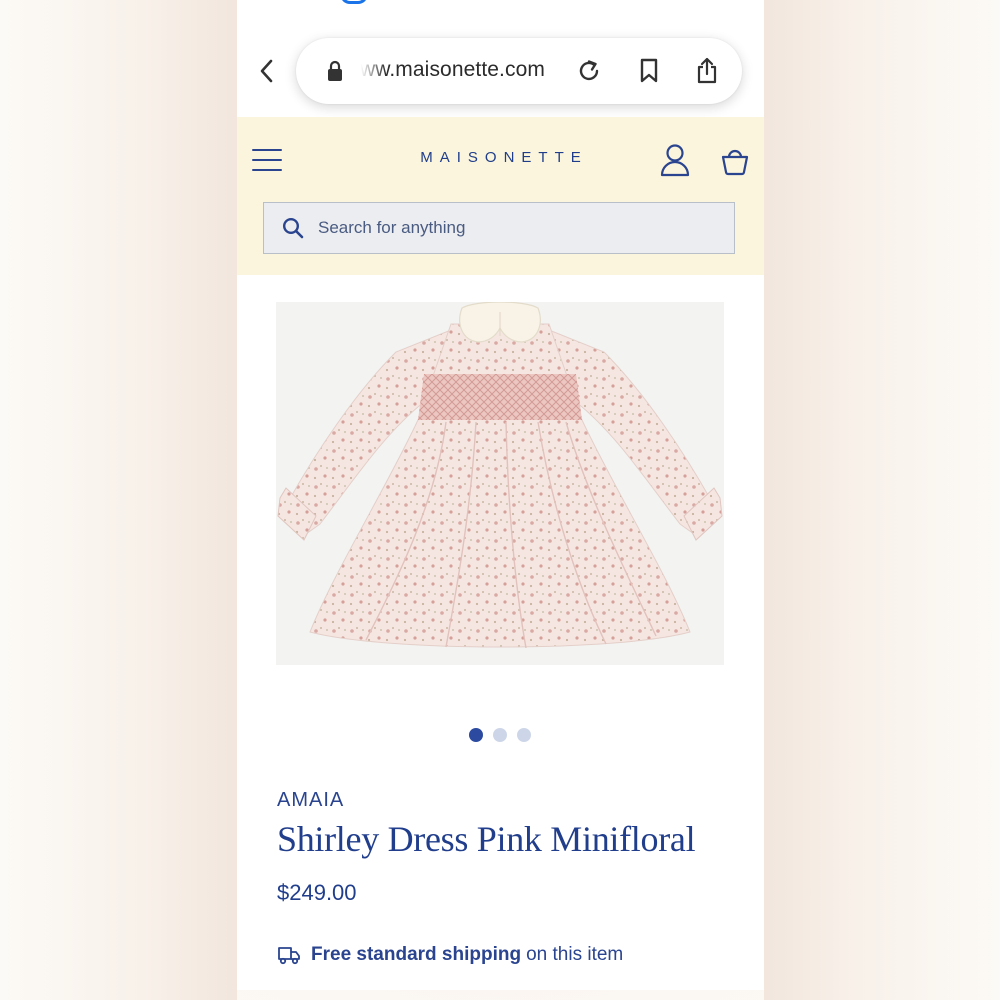  I want to click on share-icon, so click(707, 70).